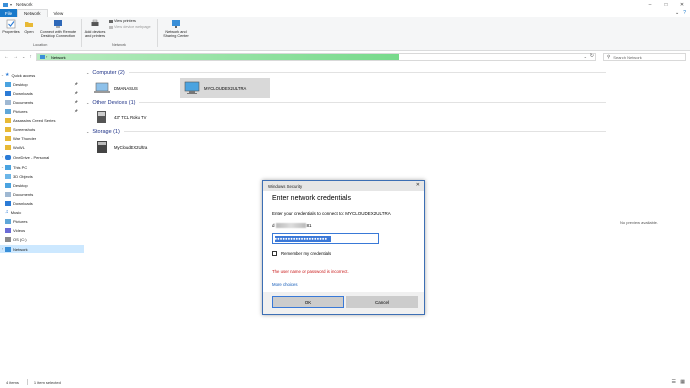  I want to click on tiles-view-icon: ▦, so click(682, 382).